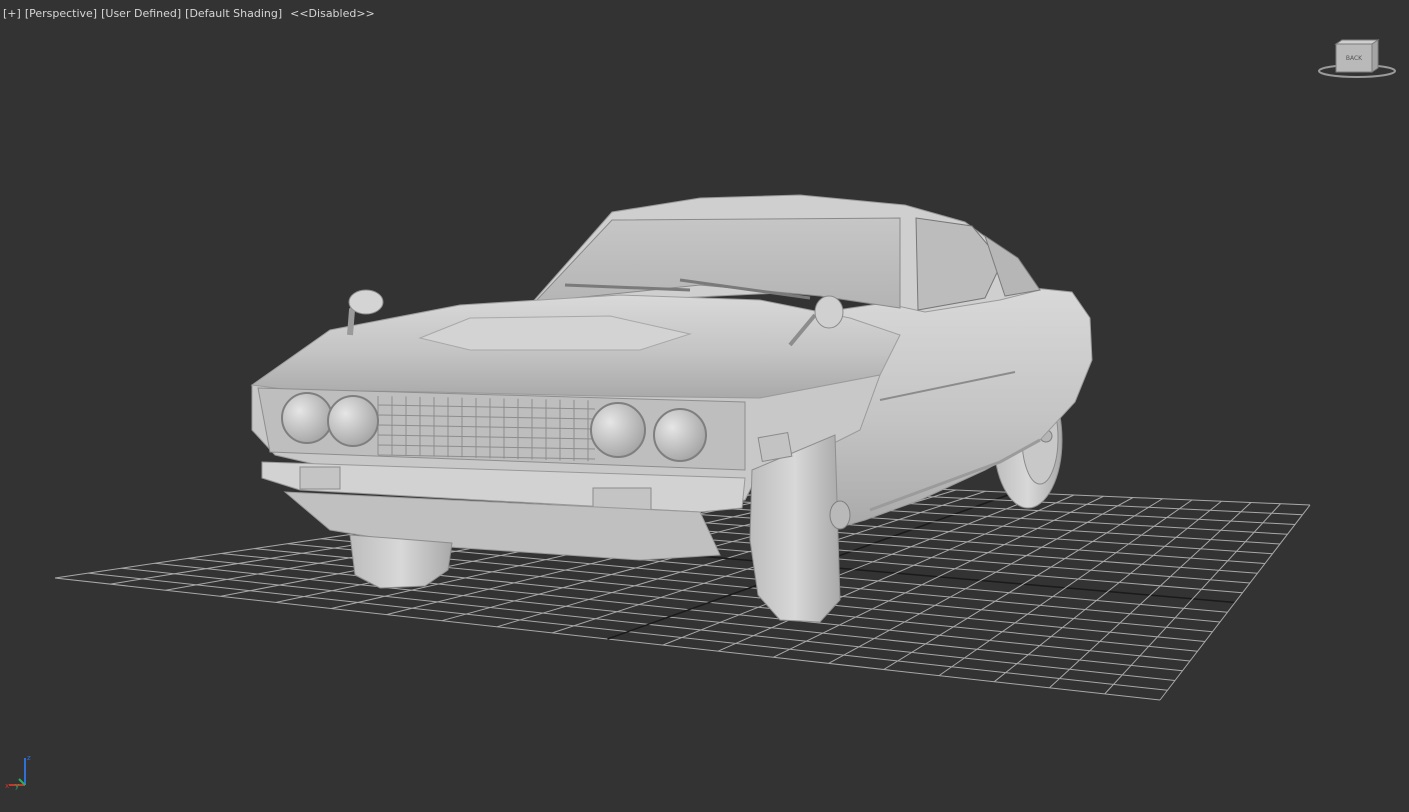 The width and height of the screenshot is (1409, 812). What do you see at coordinates (7, 786) in the screenshot?
I see `x-axis-label: x` at bounding box center [7, 786].